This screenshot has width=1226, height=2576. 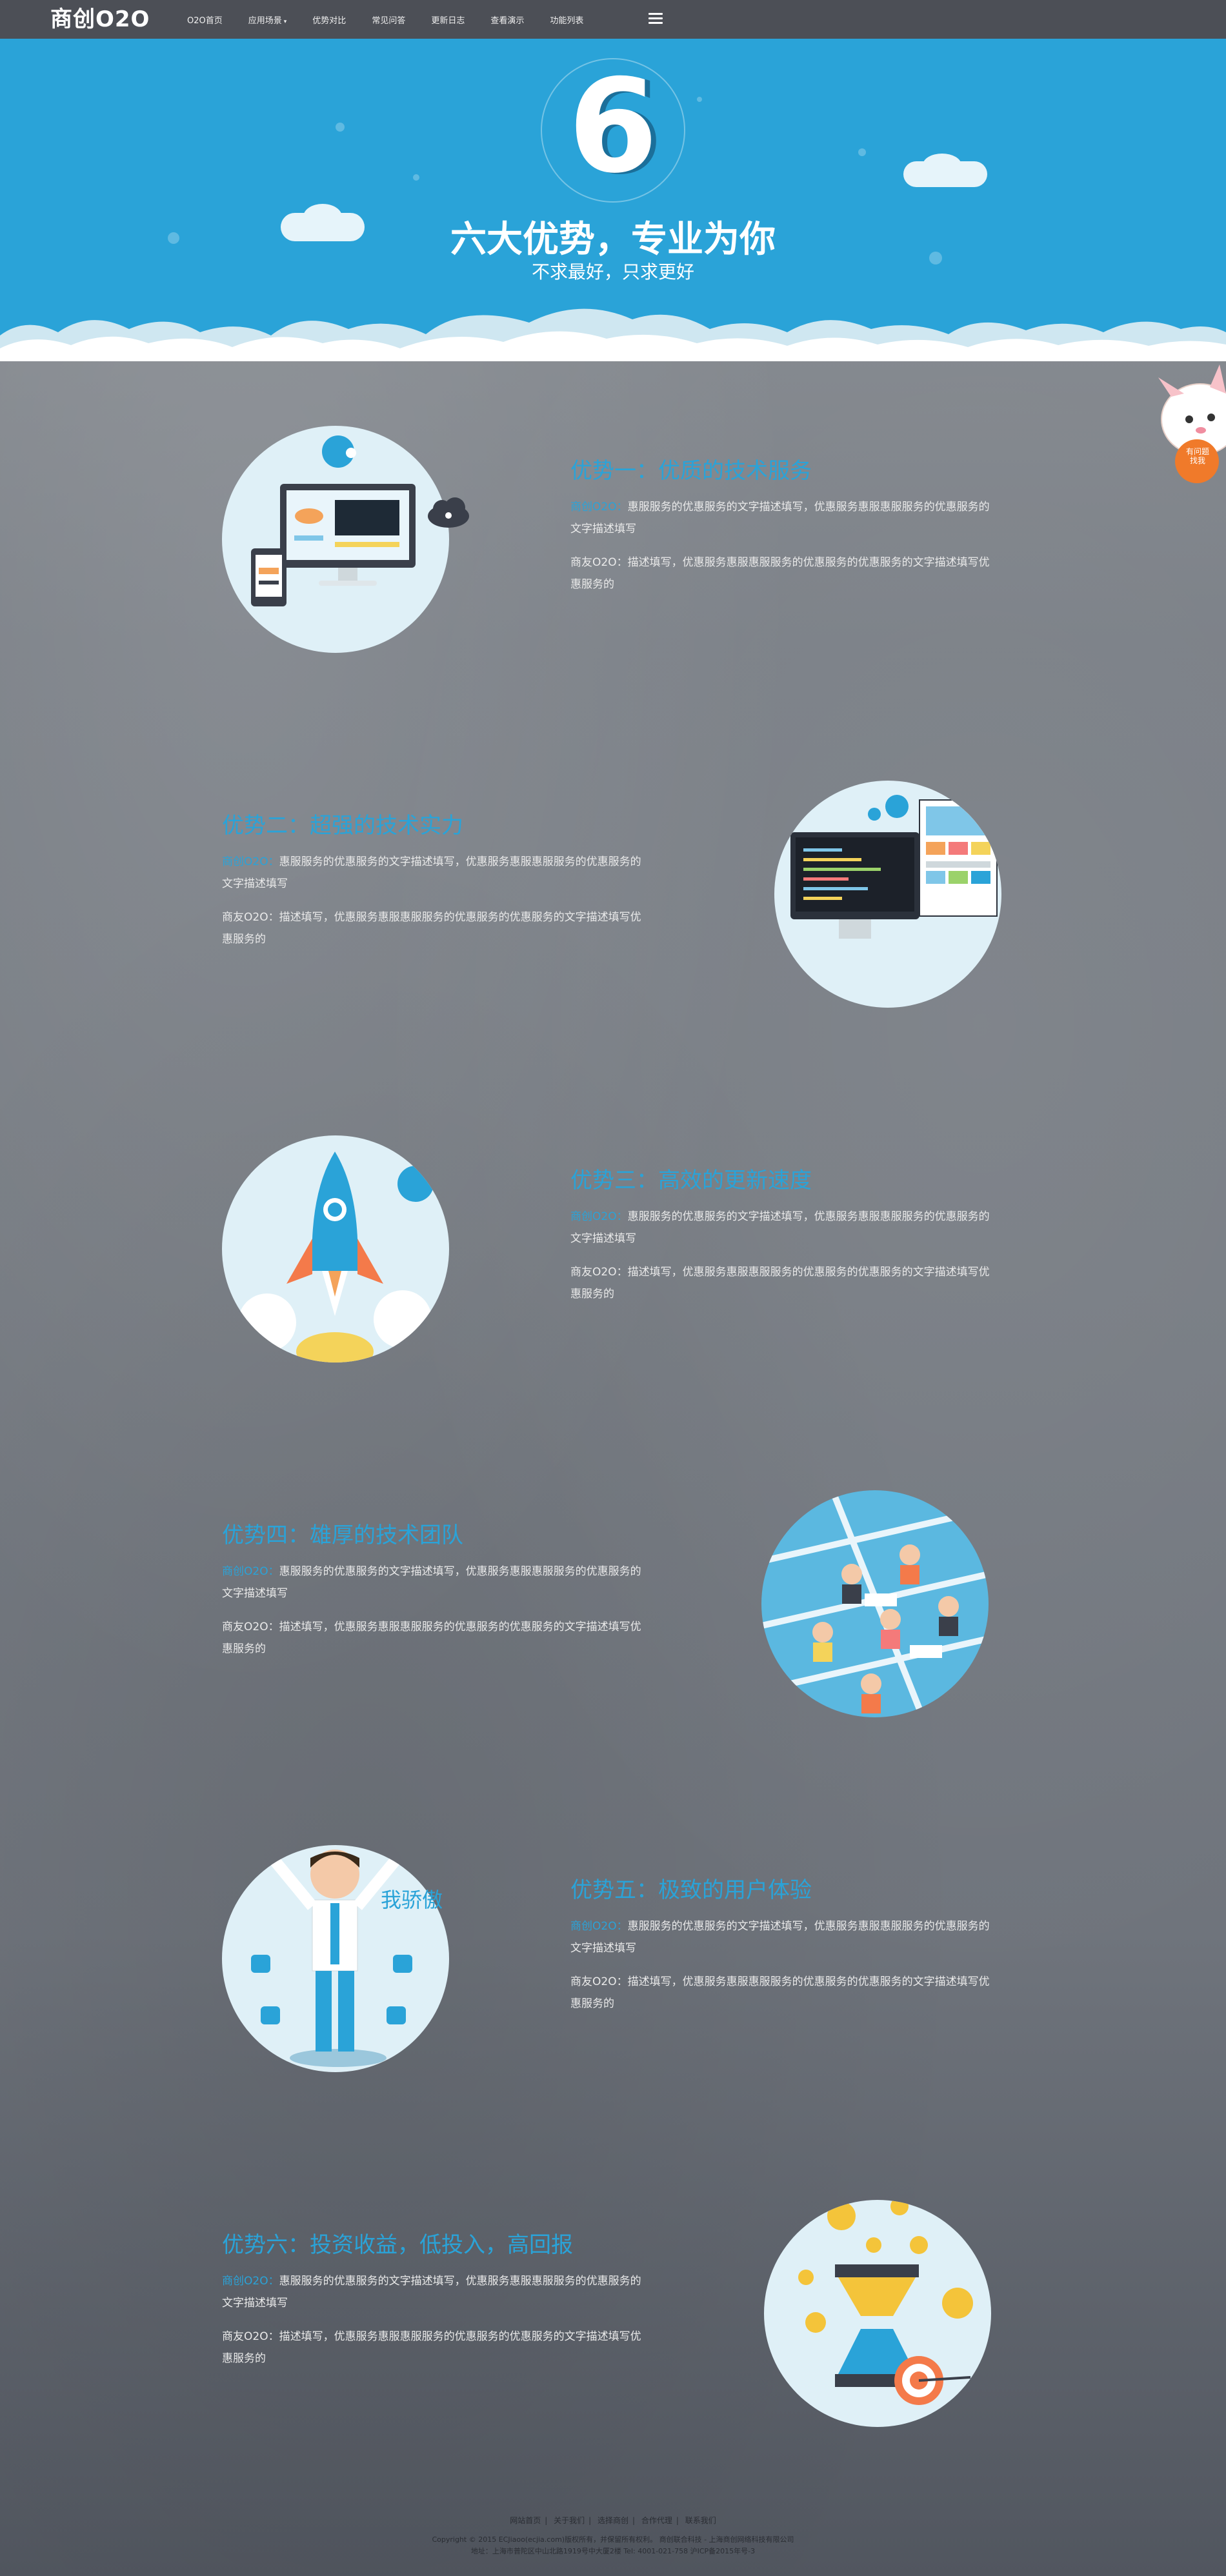 I want to click on footer-link-choose: 选择商创, so click(x=613, y=2520).